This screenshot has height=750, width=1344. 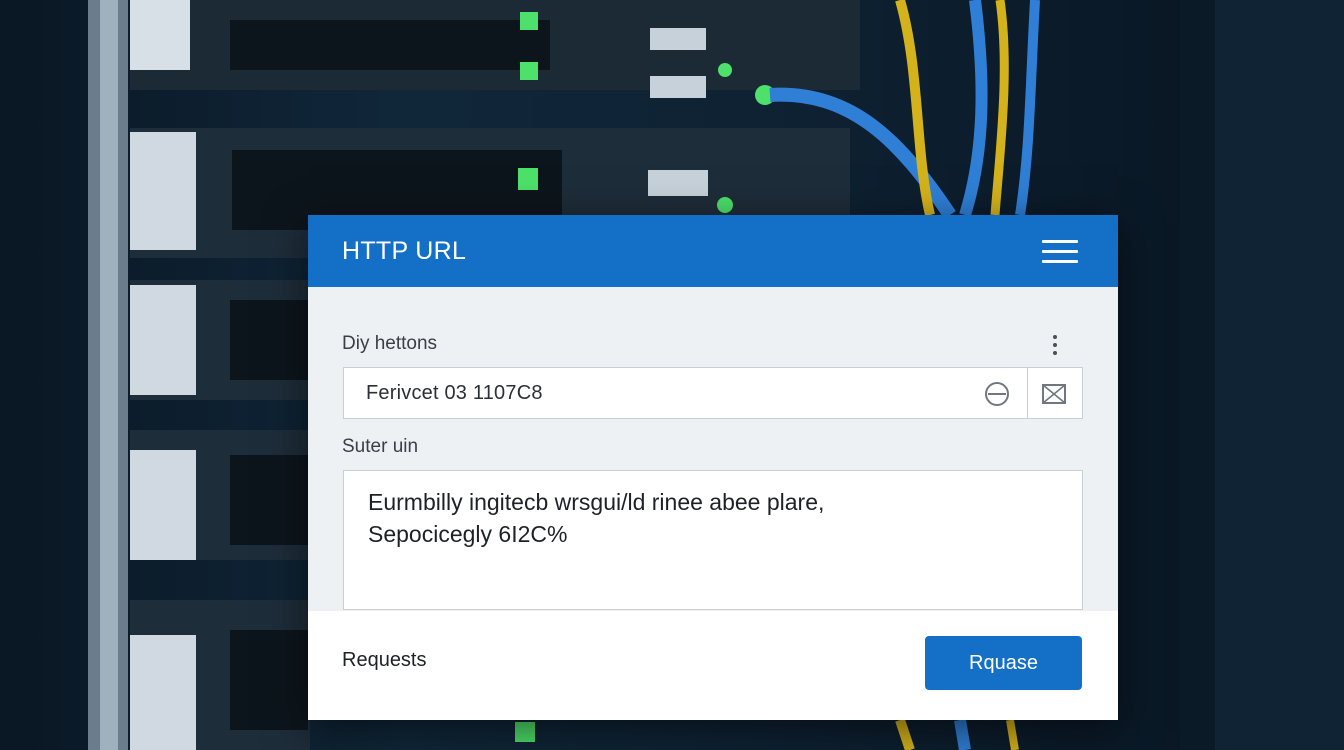 What do you see at coordinates (1054, 394) in the screenshot?
I see `envelope-icon` at bounding box center [1054, 394].